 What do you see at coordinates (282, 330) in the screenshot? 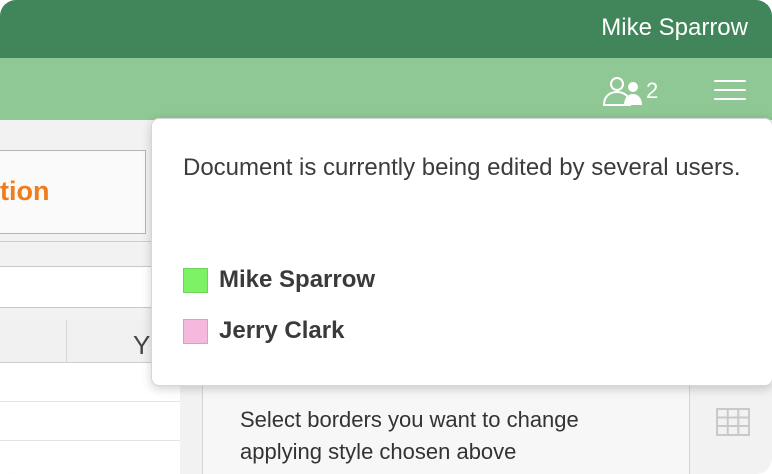
I see `user-name: Jerry Clark` at bounding box center [282, 330].